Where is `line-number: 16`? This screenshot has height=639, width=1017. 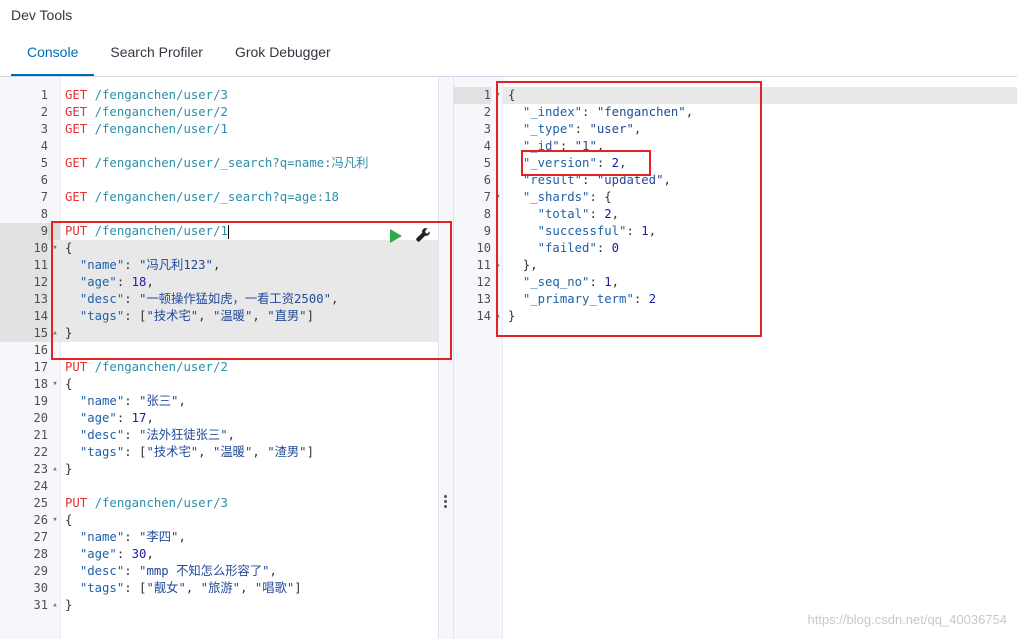 line-number: 16 is located at coordinates (40, 350).